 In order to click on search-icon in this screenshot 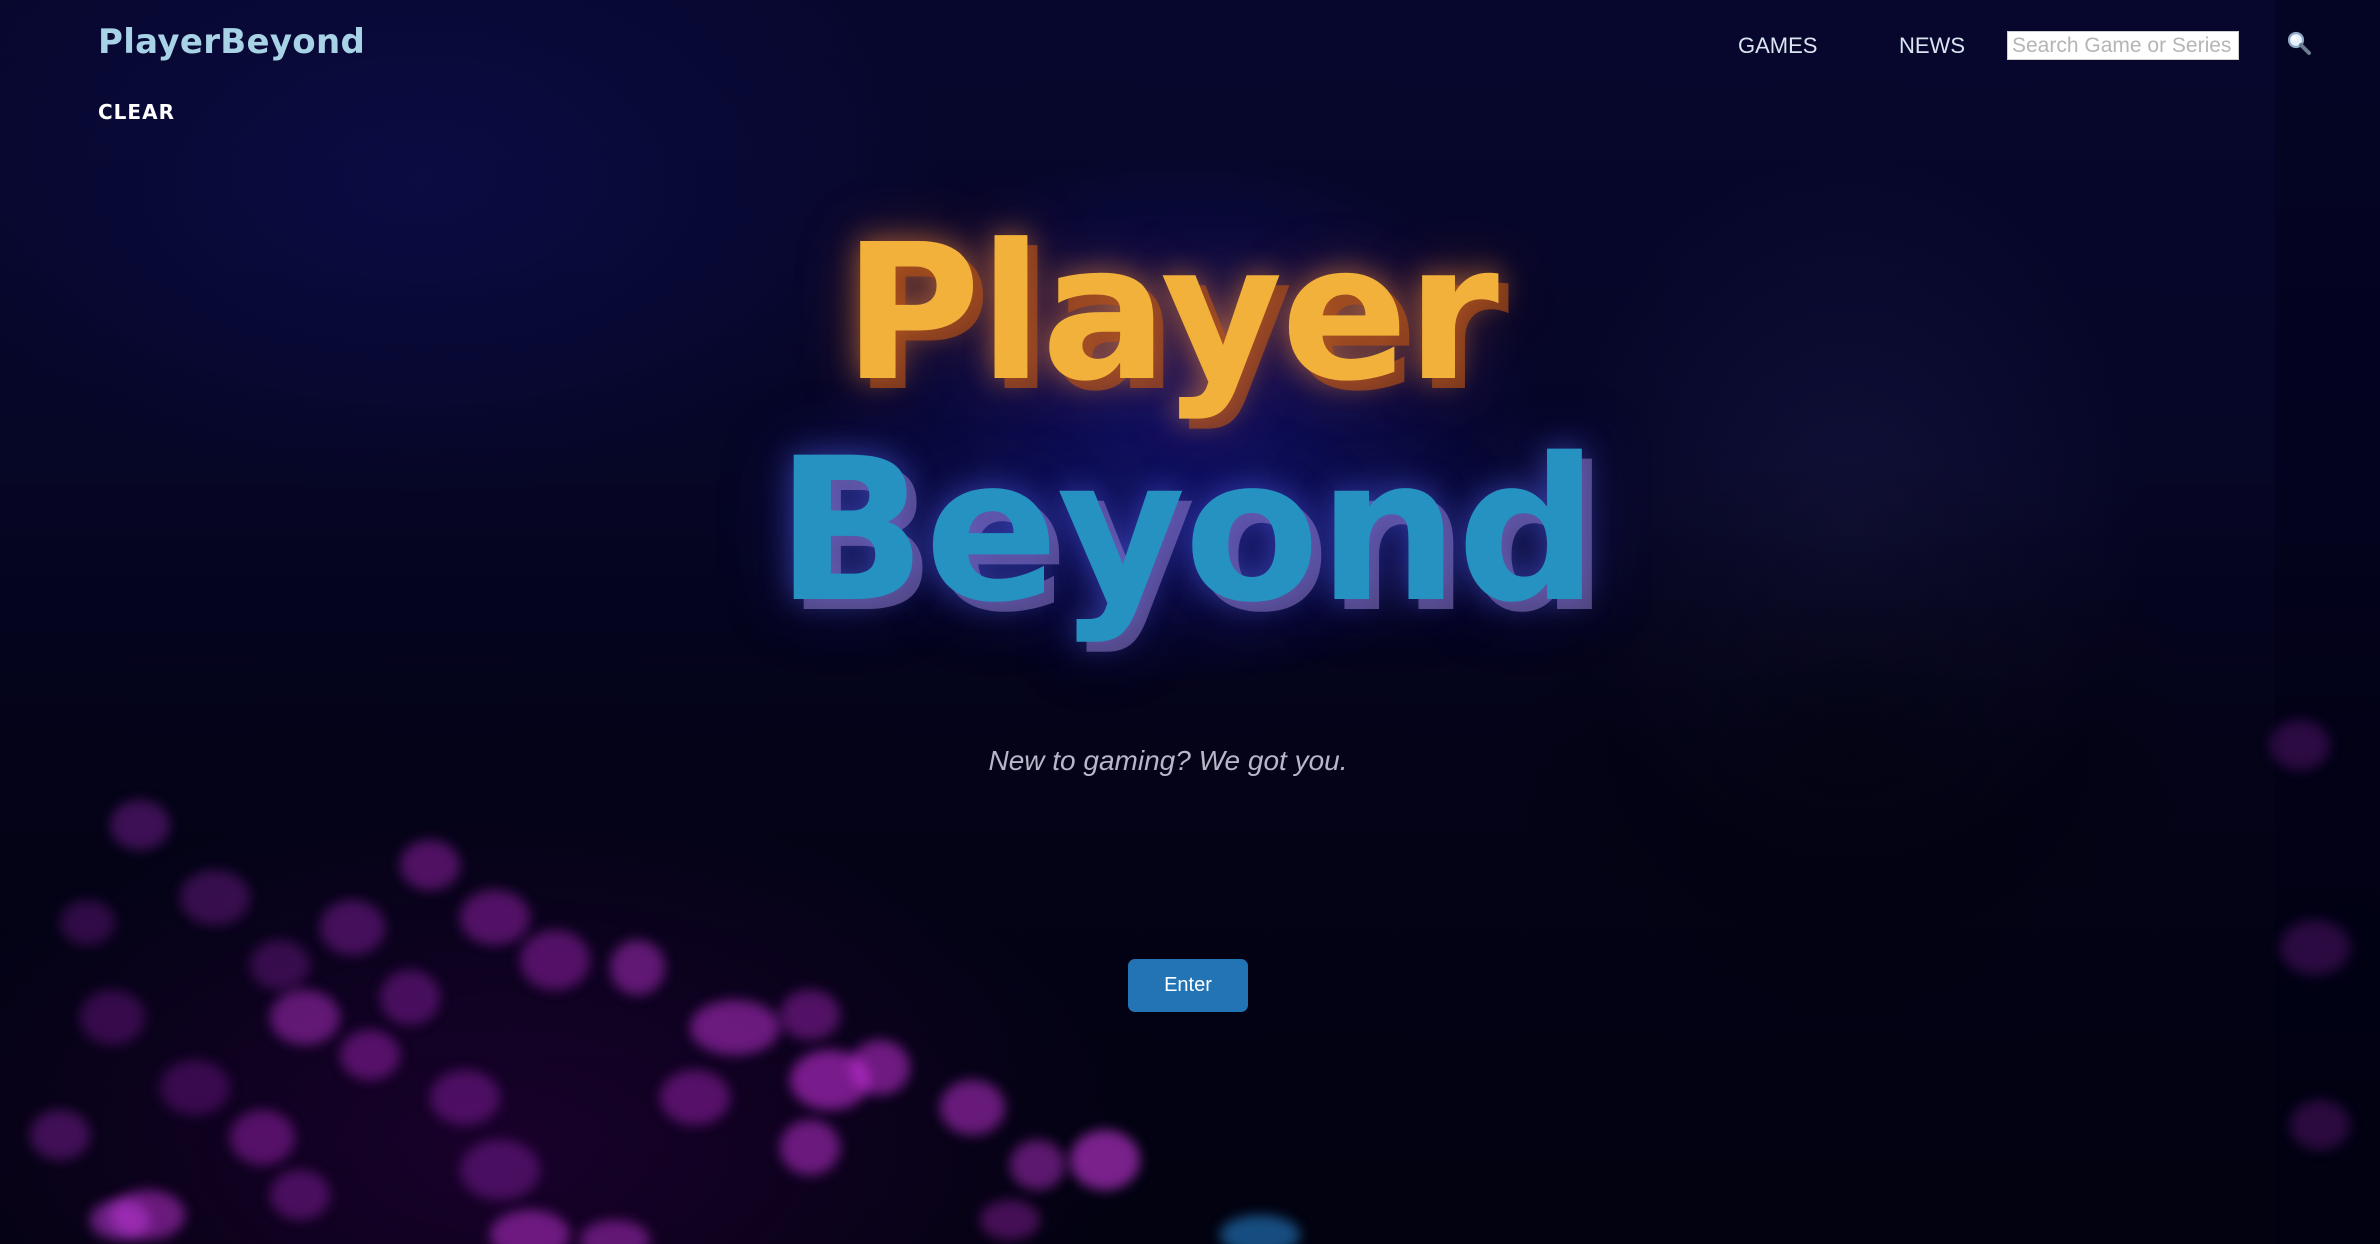, I will do `click(2299, 43)`.